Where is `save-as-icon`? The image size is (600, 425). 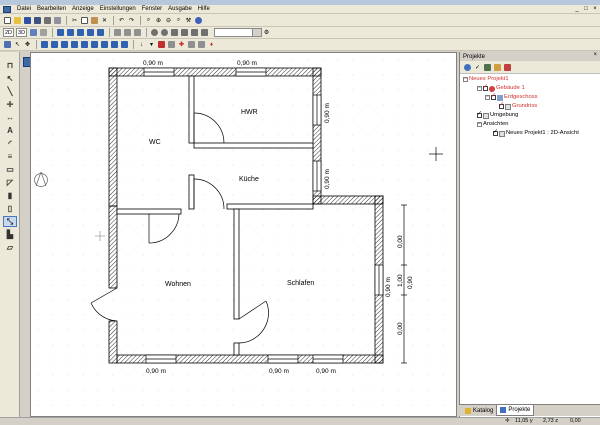
save-as-icon is located at coordinates (37, 20).